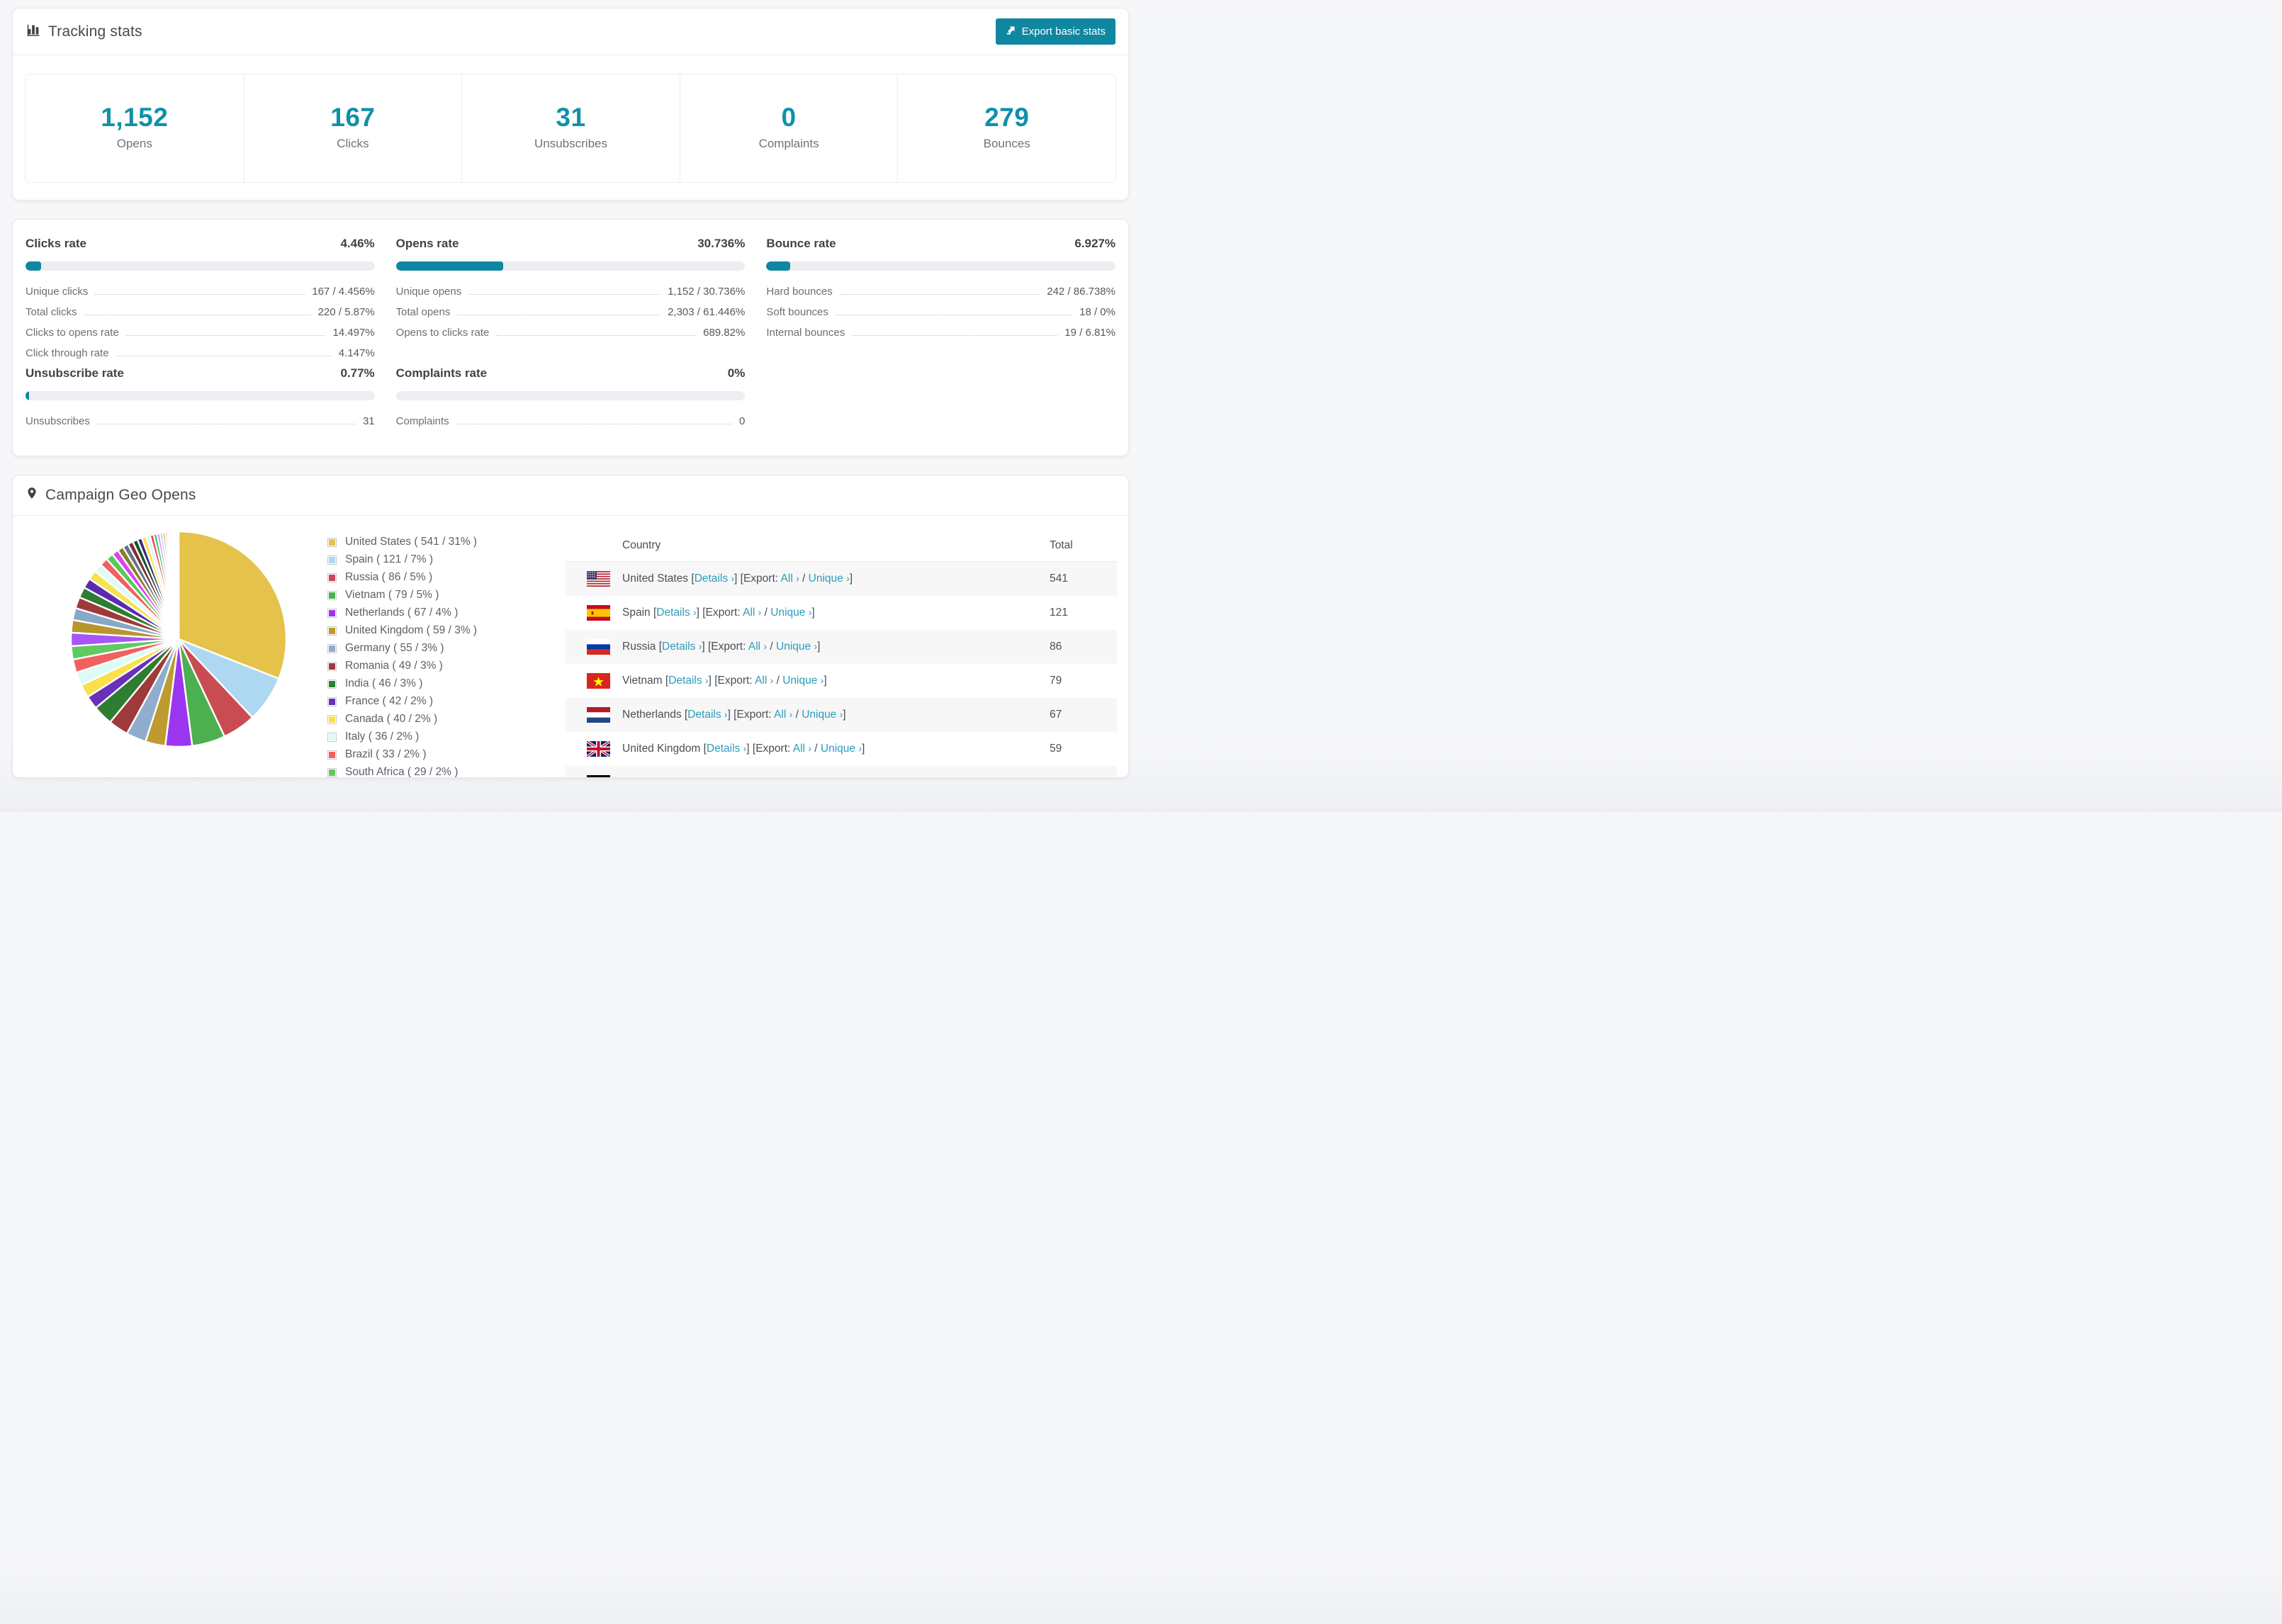 This screenshot has width=2282, height=1624. I want to click on stat-value: 1,152, so click(135, 118).